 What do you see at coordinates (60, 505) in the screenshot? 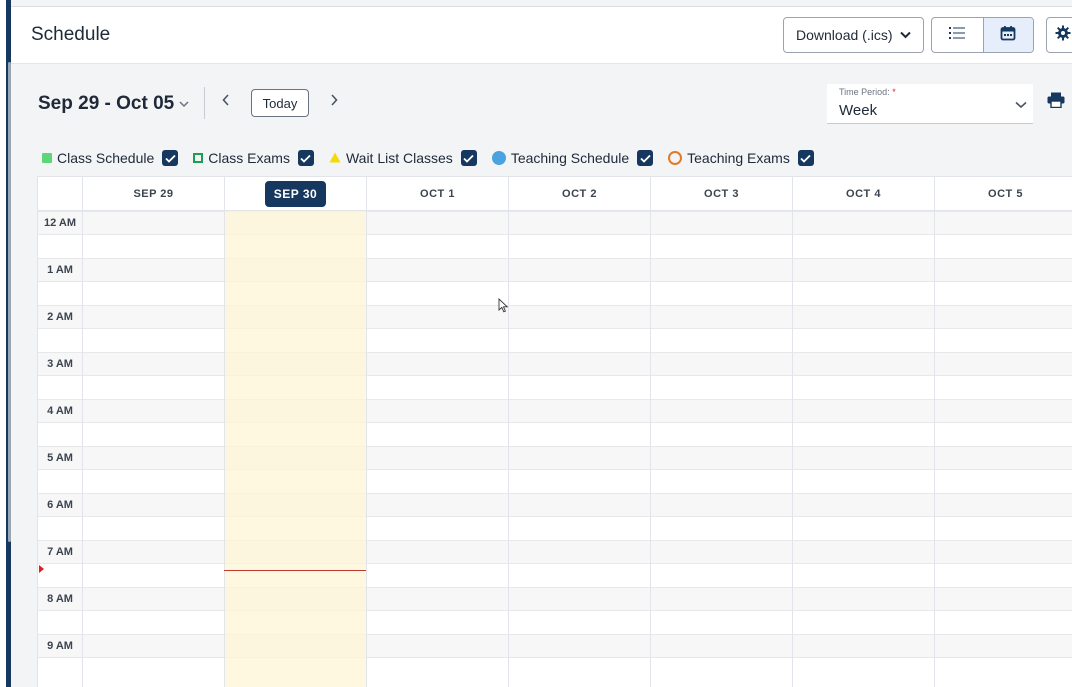
I see `hour-label: 6 AM` at bounding box center [60, 505].